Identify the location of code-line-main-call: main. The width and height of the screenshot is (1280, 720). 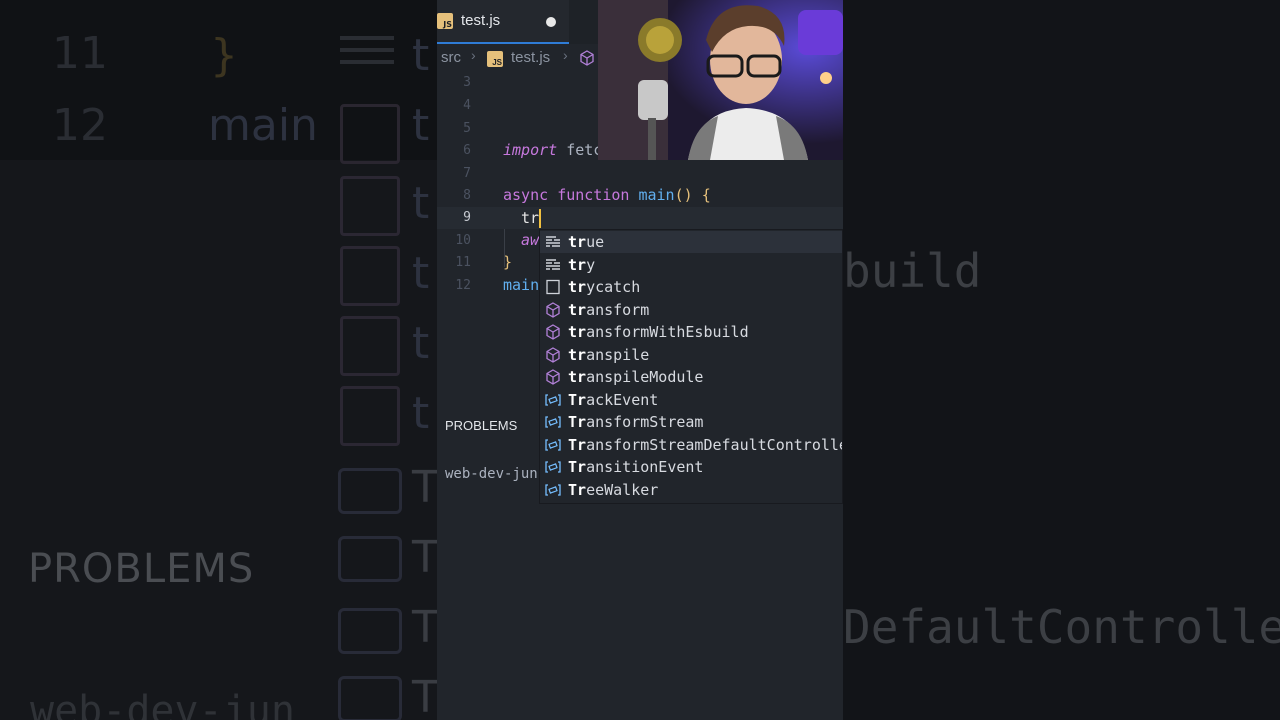
(521, 285).